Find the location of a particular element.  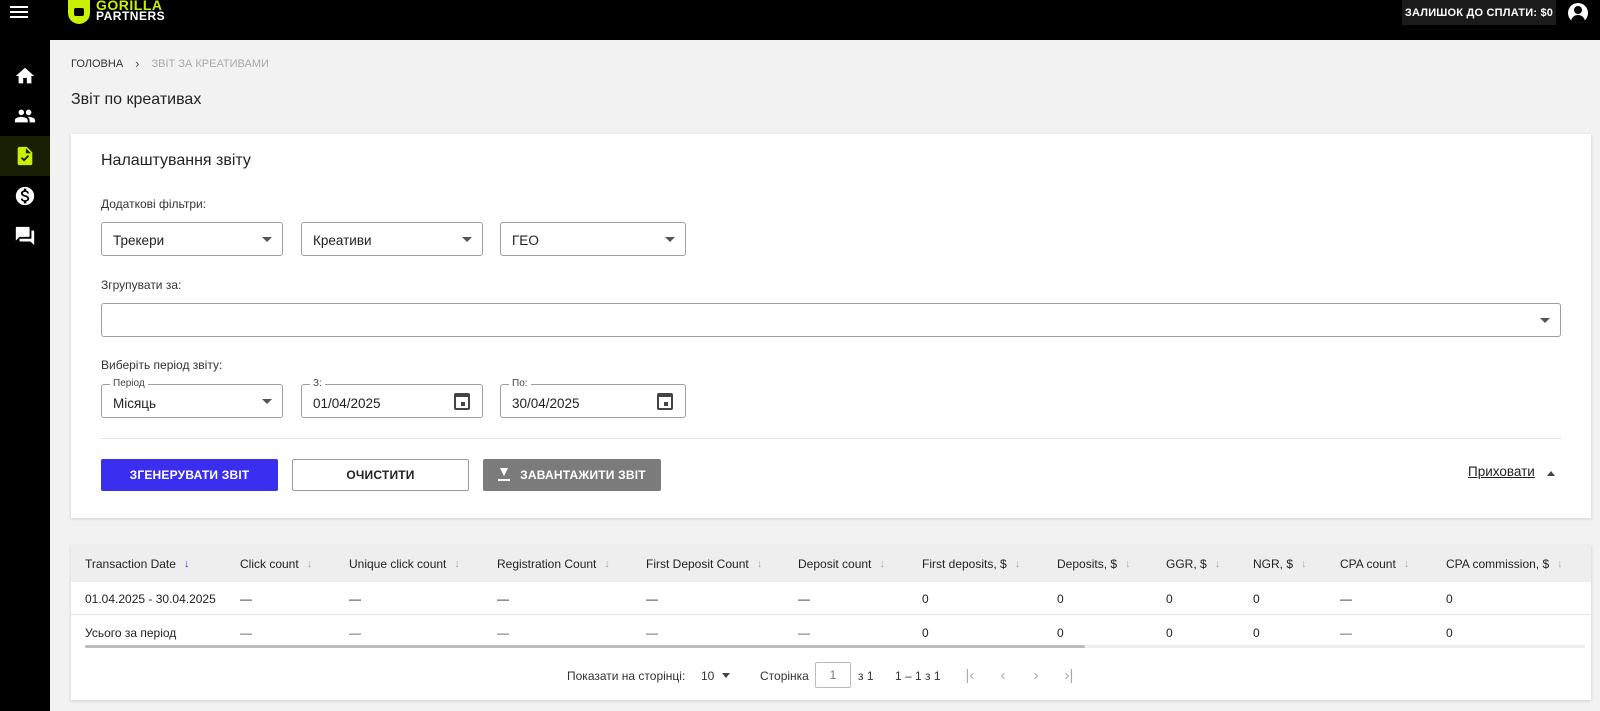

download-report-label: ЗАВАНТАЖИТИ ЗВІТ is located at coordinates (583, 475).